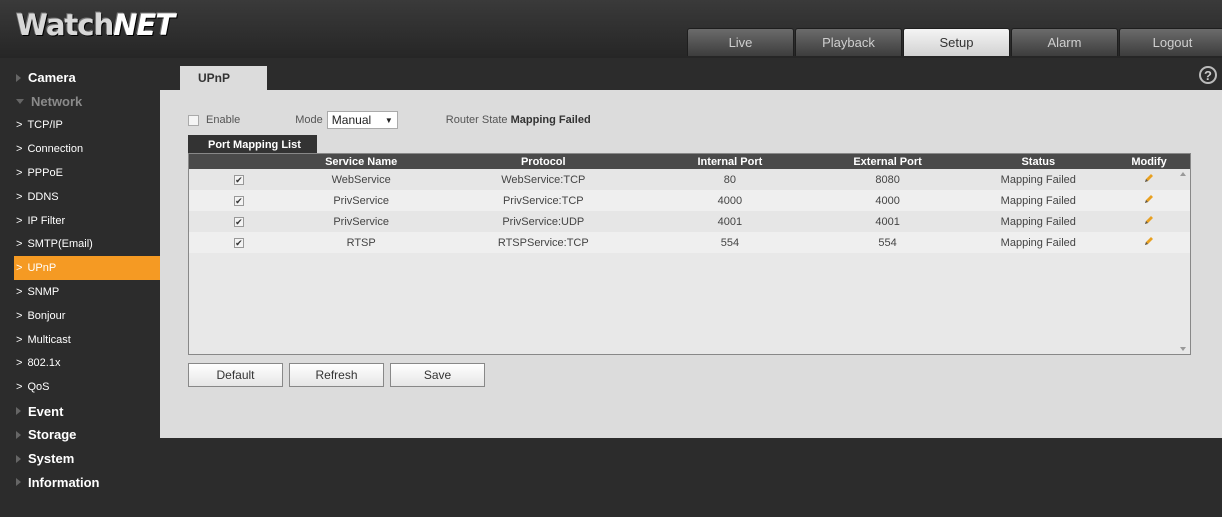  What do you see at coordinates (55, 149) in the screenshot?
I see `sidebar-item-label: Connection` at bounding box center [55, 149].